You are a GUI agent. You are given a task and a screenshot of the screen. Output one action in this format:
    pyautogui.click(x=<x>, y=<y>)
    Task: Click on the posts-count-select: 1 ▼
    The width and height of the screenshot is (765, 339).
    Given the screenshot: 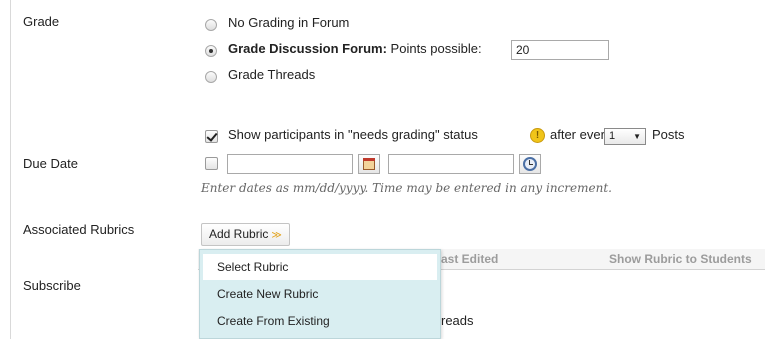 What is the action you would take?
    pyautogui.click(x=625, y=136)
    